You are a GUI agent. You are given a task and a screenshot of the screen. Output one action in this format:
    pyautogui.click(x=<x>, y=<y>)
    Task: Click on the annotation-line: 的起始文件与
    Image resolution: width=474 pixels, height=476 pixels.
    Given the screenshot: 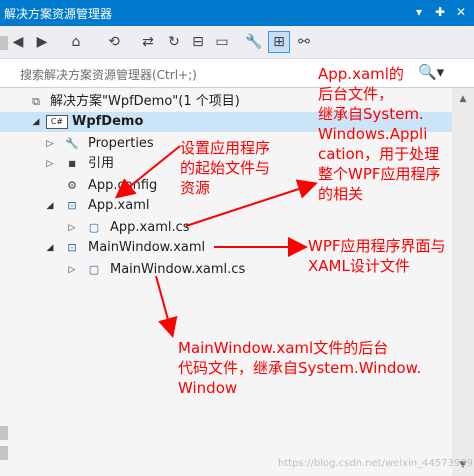 What is the action you would take?
    pyautogui.click(x=225, y=168)
    